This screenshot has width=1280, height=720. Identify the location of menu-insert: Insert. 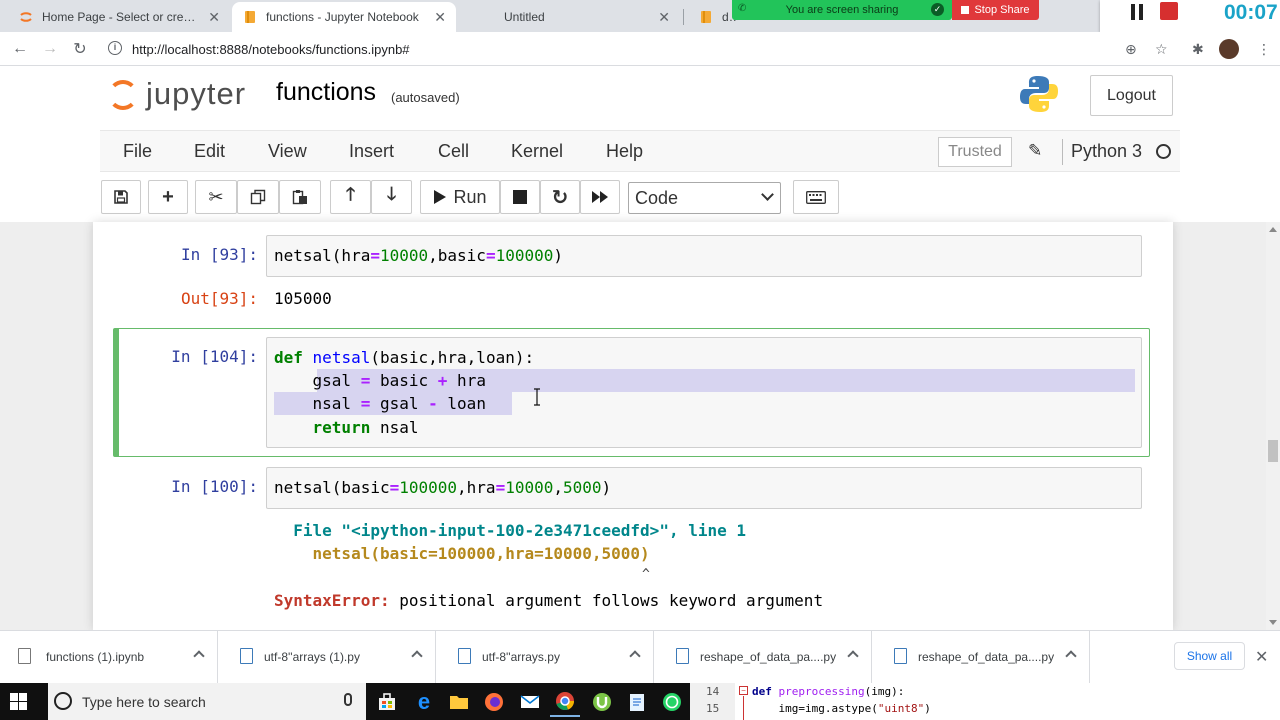
(371, 151).